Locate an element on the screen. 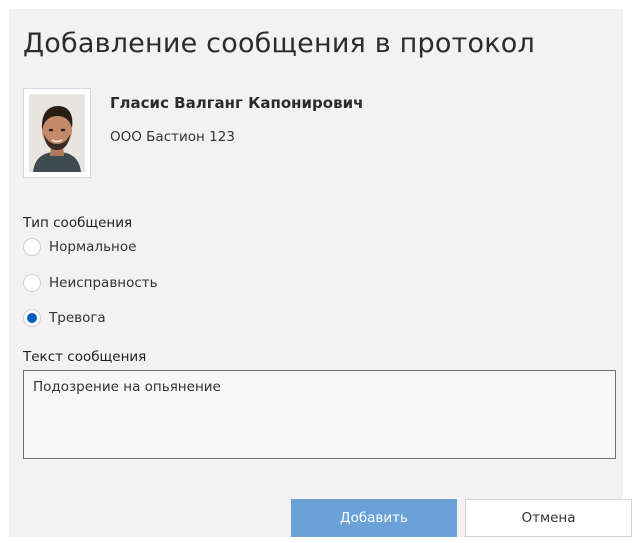  radio-label-alarm: Тревога is located at coordinates (77, 318).